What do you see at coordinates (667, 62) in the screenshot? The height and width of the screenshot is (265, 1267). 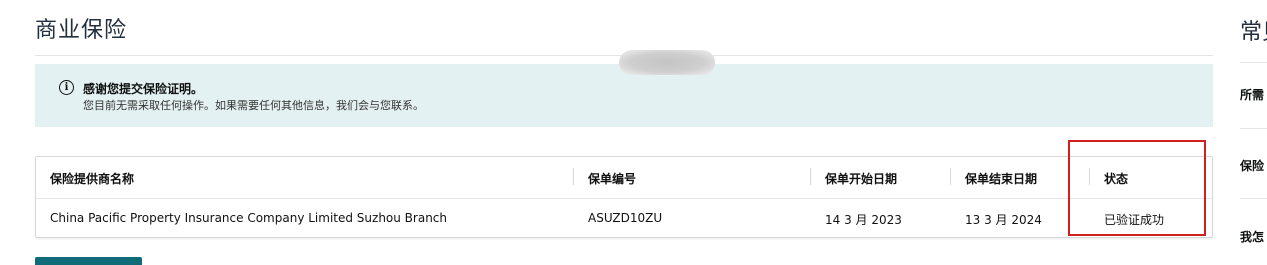 I see `redaction-blur` at bounding box center [667, 62].